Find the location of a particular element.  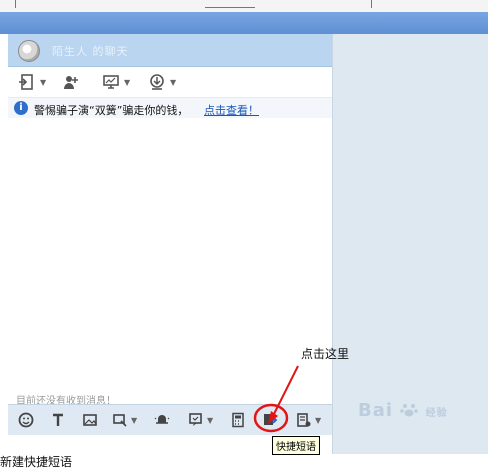

monitor-icon is located at coordinates (111, 82).